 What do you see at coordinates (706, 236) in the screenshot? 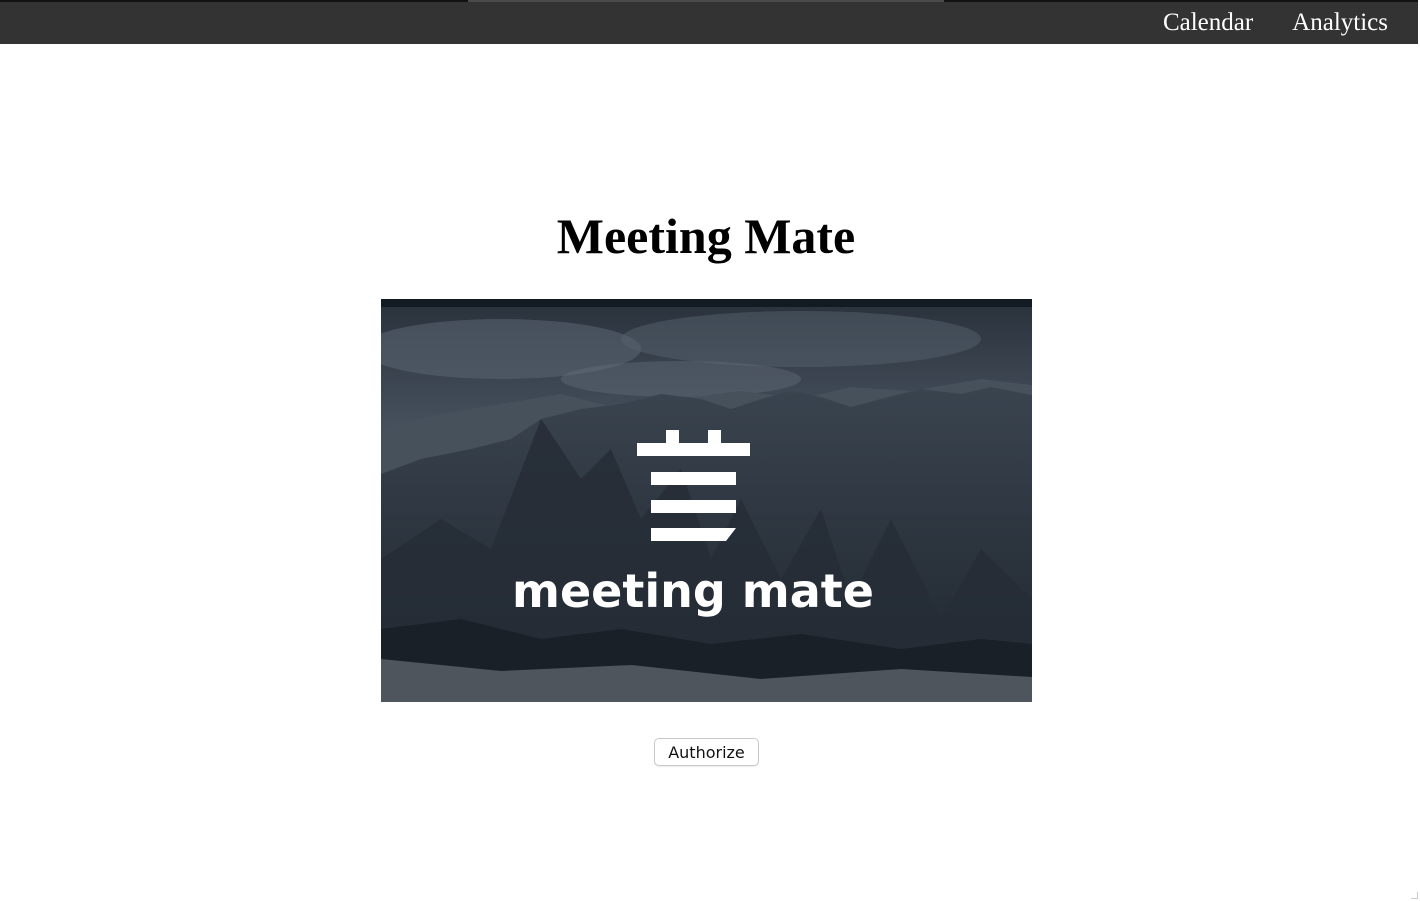
I see `page-title: Meeting Mate` at bounding box center [706, 236].